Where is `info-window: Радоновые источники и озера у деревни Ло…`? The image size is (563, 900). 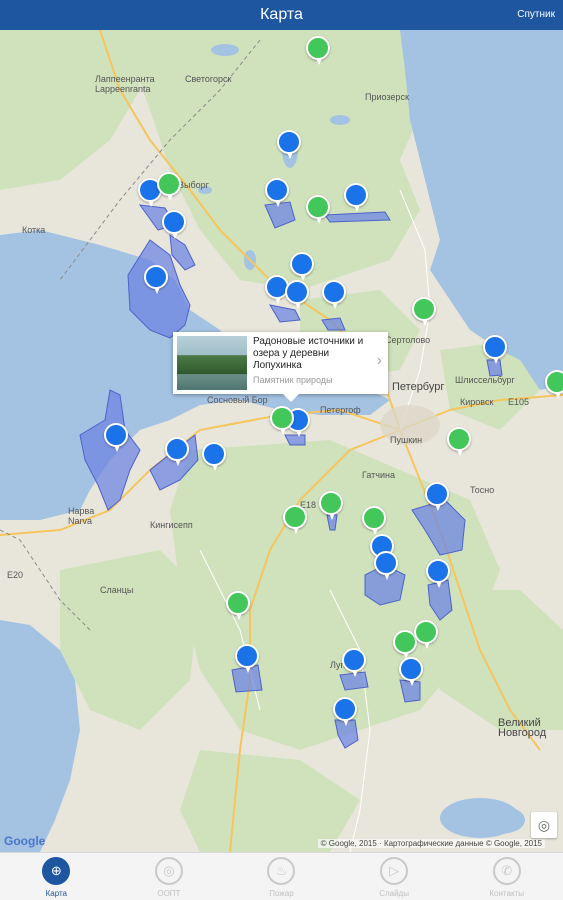
info-window: Радоновые источники и озера у деревни Ло… is located at coordinates (280, 367).